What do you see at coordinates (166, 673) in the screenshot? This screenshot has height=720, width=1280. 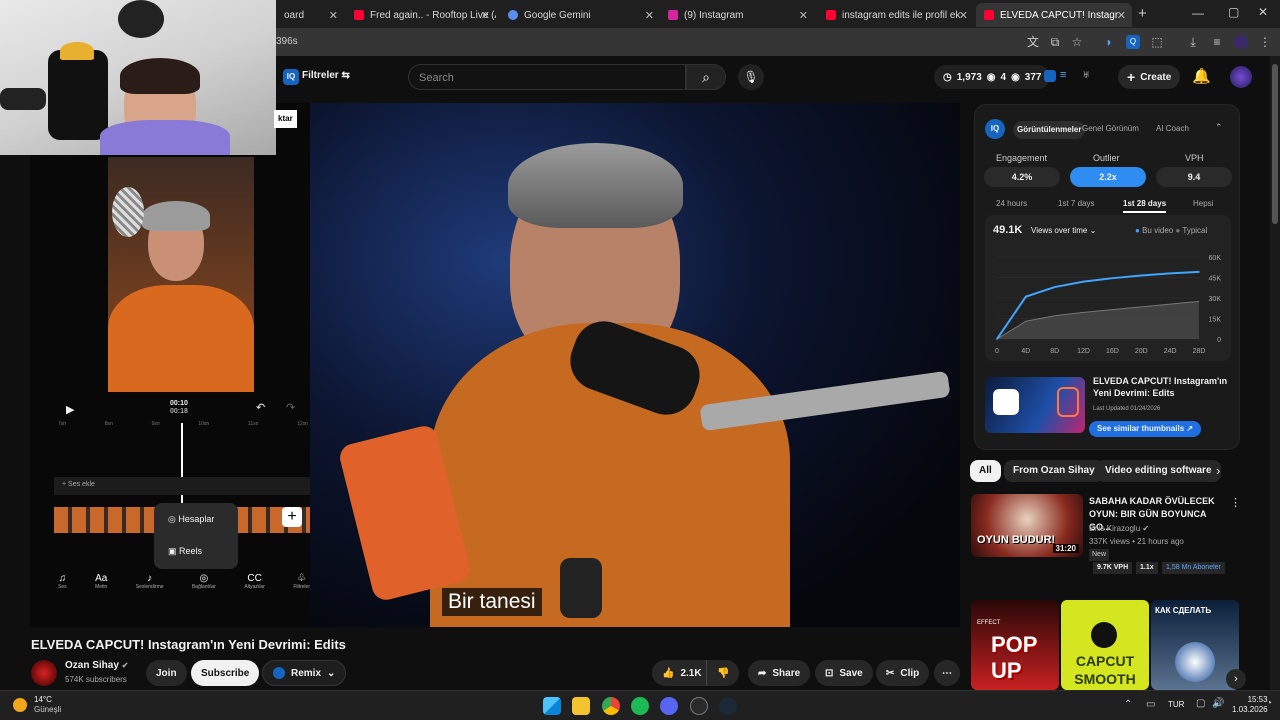 I see `join-button: Join` at bounding box center [166, 673].